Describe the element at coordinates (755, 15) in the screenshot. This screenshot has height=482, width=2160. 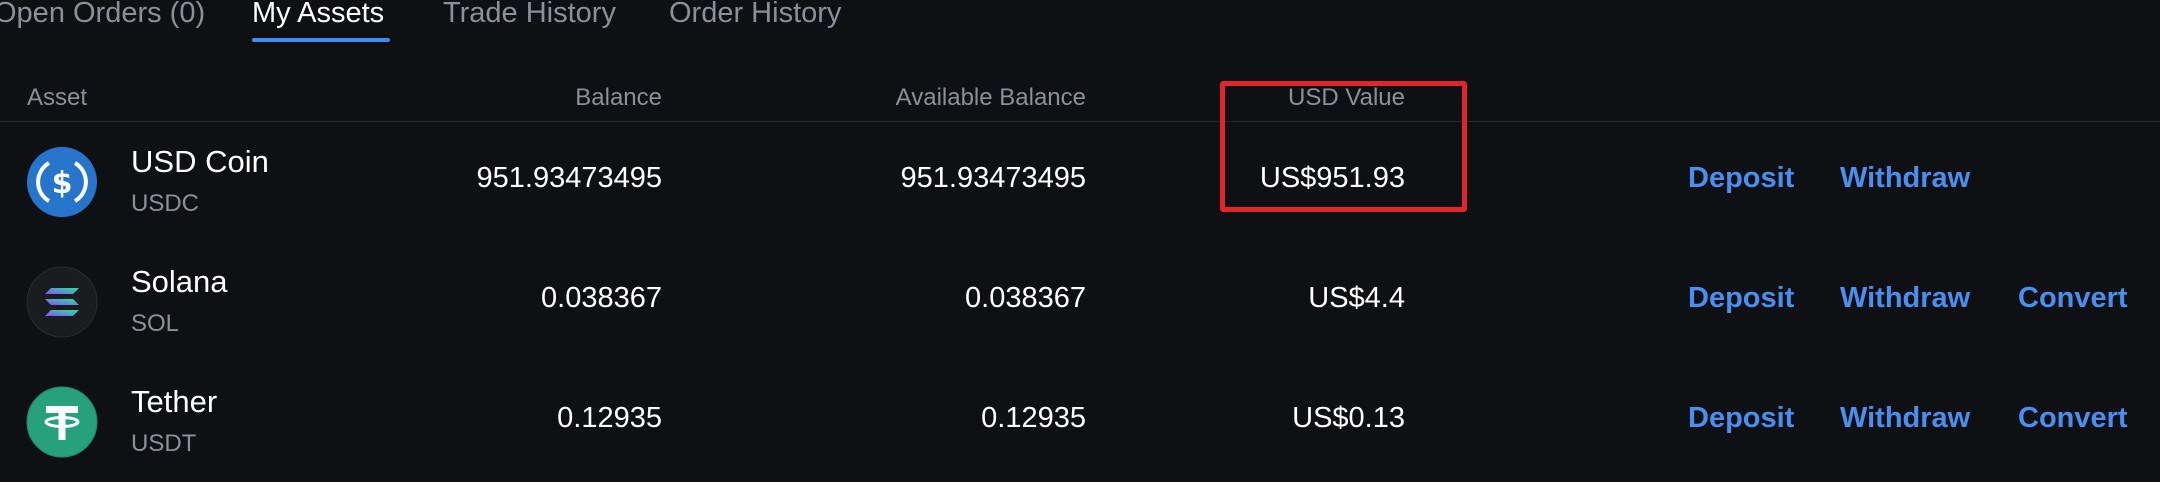
I see `tab-order-history: Order History` at that location.